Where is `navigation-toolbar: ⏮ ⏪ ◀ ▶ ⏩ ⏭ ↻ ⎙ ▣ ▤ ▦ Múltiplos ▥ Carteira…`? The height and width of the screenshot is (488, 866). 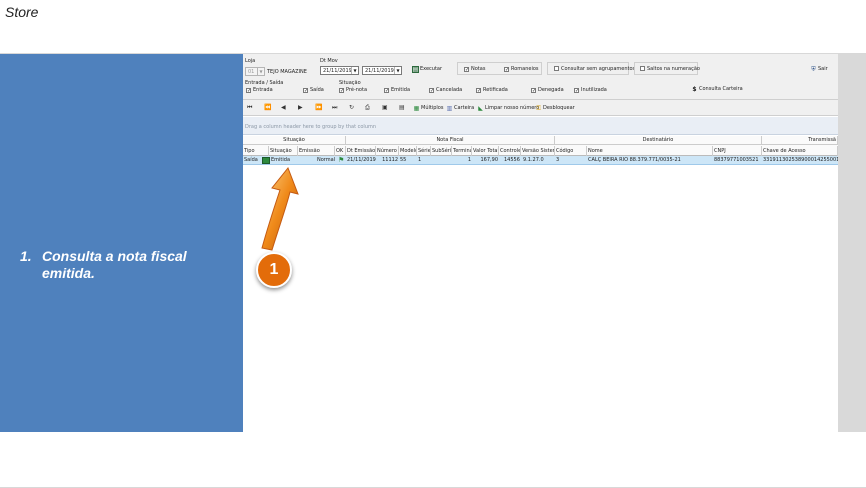 navigation-toolbar: ⏮ ⏪ ◀ ▶ ⏩ ⏭ ↻ ⎙ ▣ ▤ ▦ Múltiplos ▥ Carteira… is located at coordinates (540, 108).